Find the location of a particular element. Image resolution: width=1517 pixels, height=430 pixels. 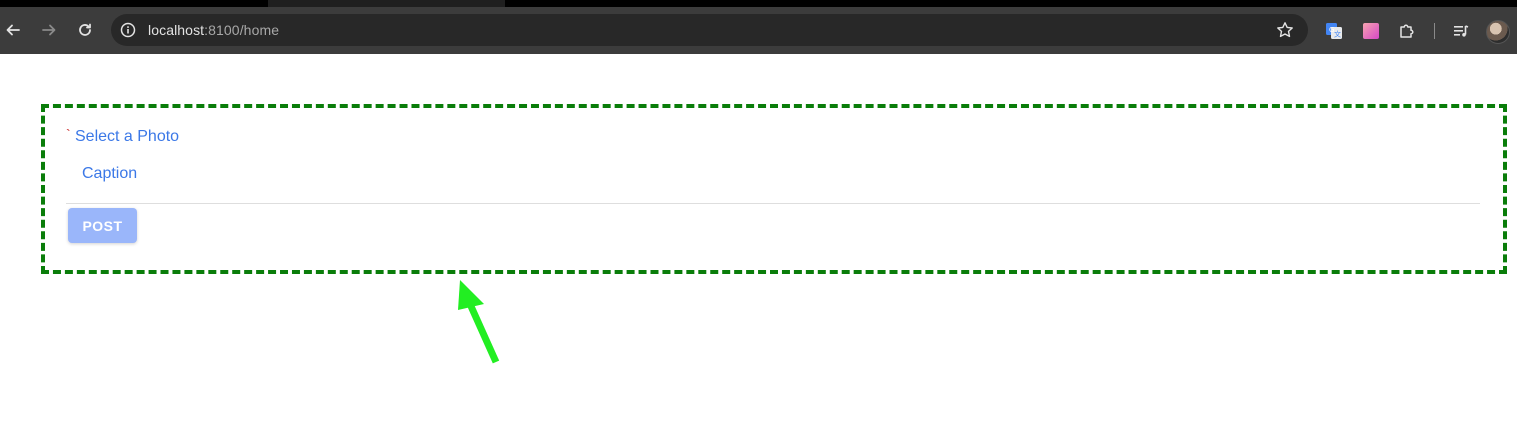

arrow-right-icon is located at coordinates (49, 30).